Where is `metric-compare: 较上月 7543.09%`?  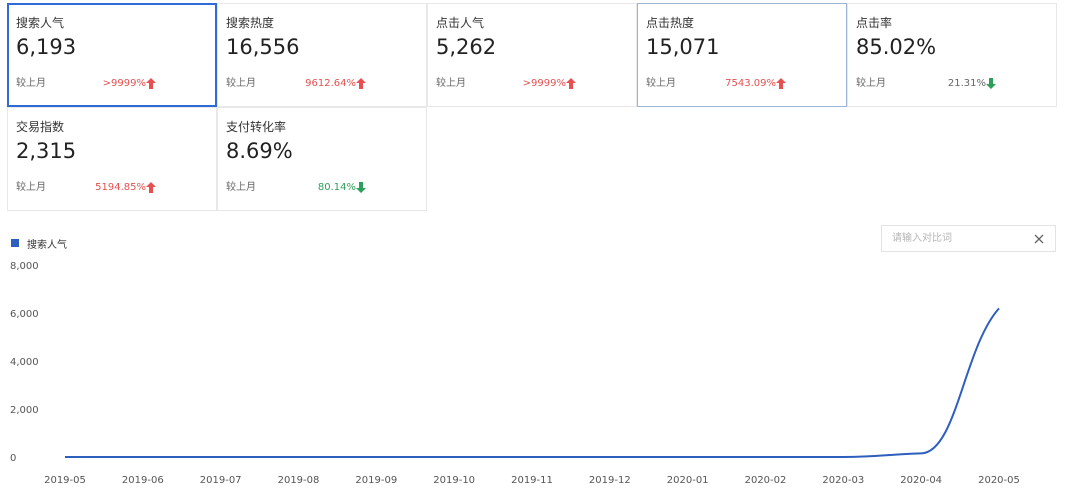
metric-compare: 较上月 7543.09% is located at coordinates (741, 84).